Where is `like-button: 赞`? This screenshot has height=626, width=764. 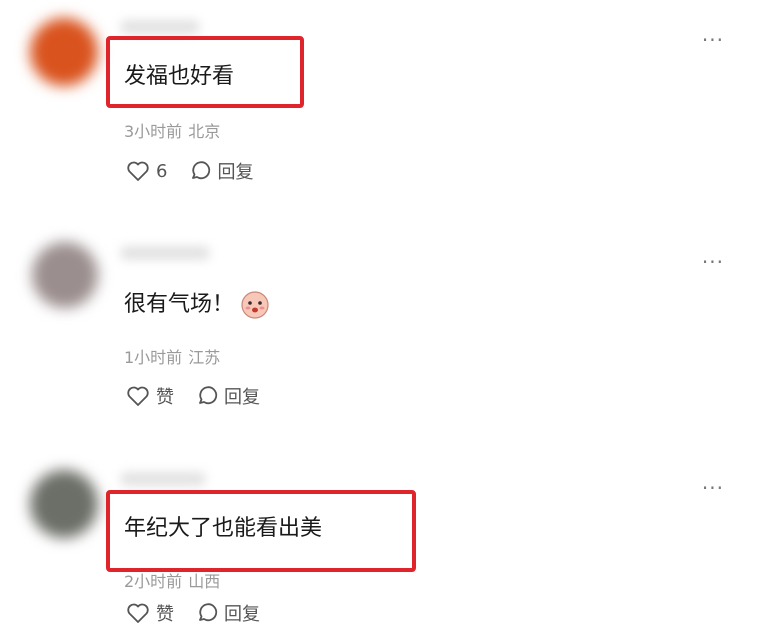 like-button: 赞 is located at coordinates (150, 613).